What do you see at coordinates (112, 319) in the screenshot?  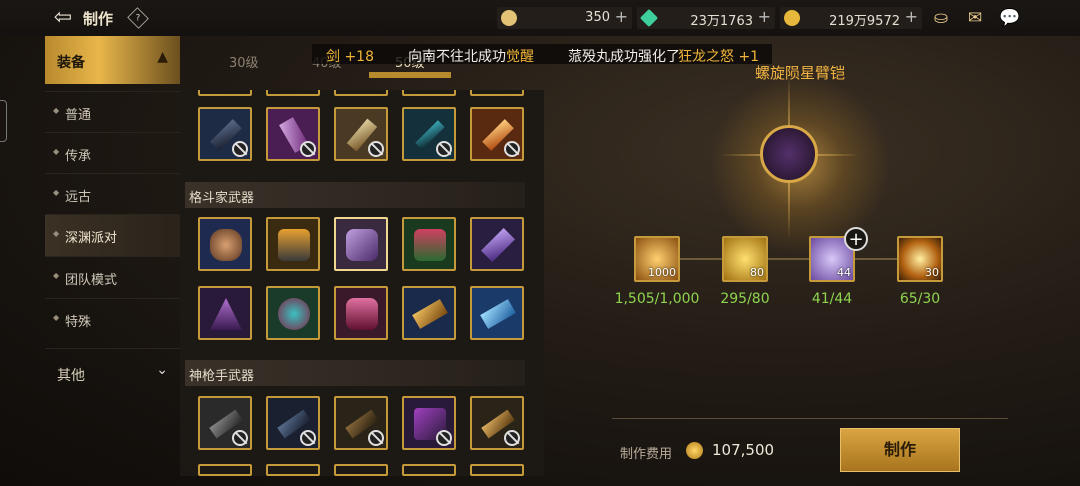 I see `sidebar-item-special: ◆ 特殊` at bounding box center [112, 319].